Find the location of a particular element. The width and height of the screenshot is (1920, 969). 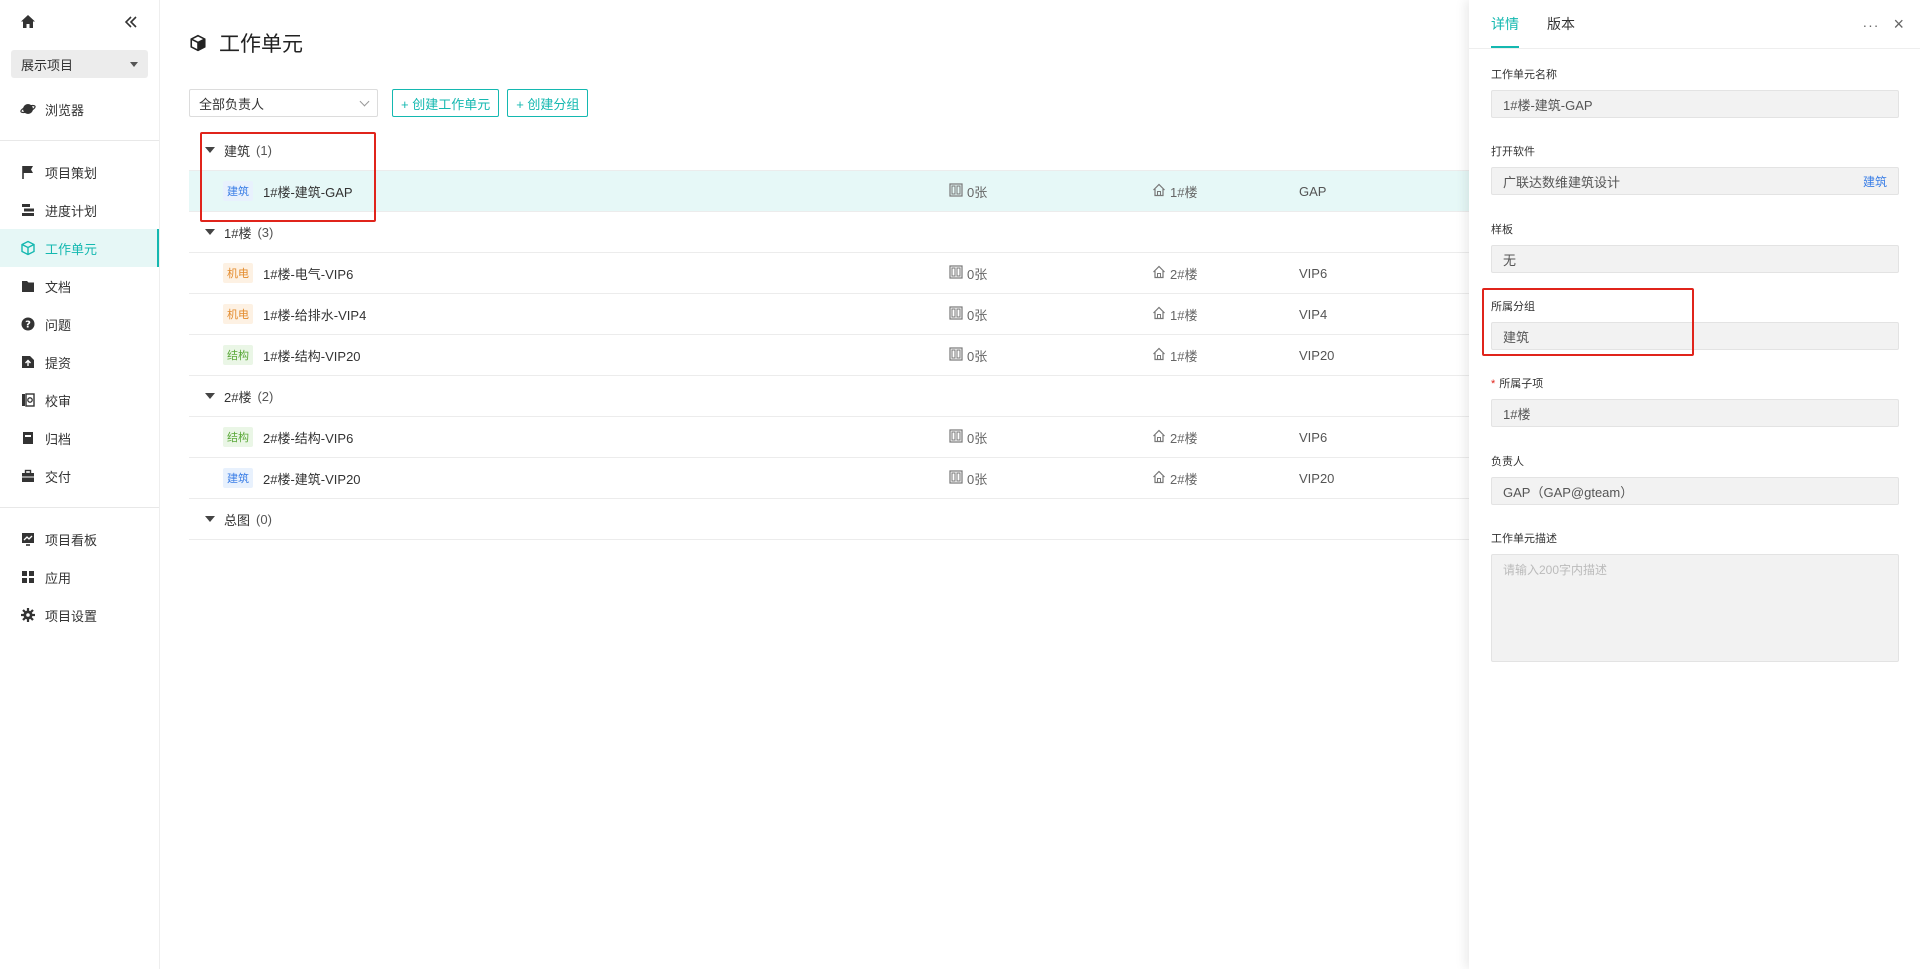

software-tag: 建筑 is located at coordinates (1874, 181).